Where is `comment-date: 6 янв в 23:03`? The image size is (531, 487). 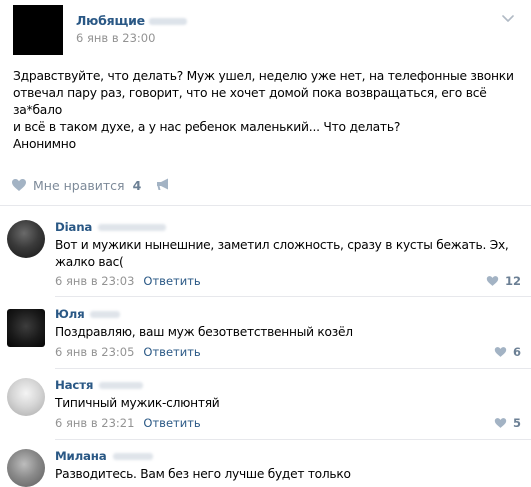
comment-date: 6 янв в 23:03 is located at coordinates (94, 281).